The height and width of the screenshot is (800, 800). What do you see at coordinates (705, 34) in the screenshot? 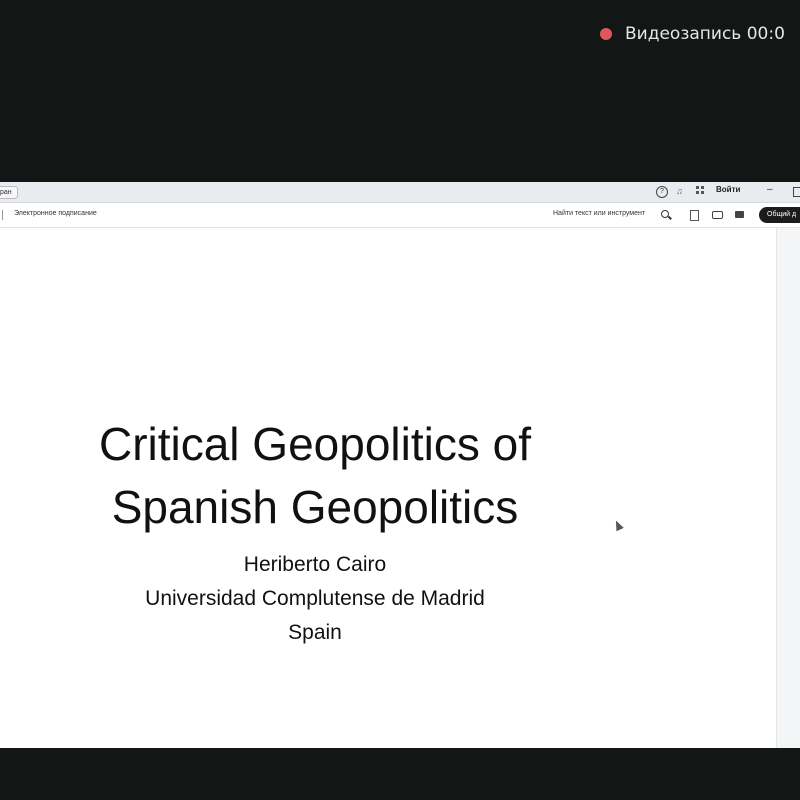
I see `recording-label: Видеозапись 00:0` at bounding box center [705, 34].